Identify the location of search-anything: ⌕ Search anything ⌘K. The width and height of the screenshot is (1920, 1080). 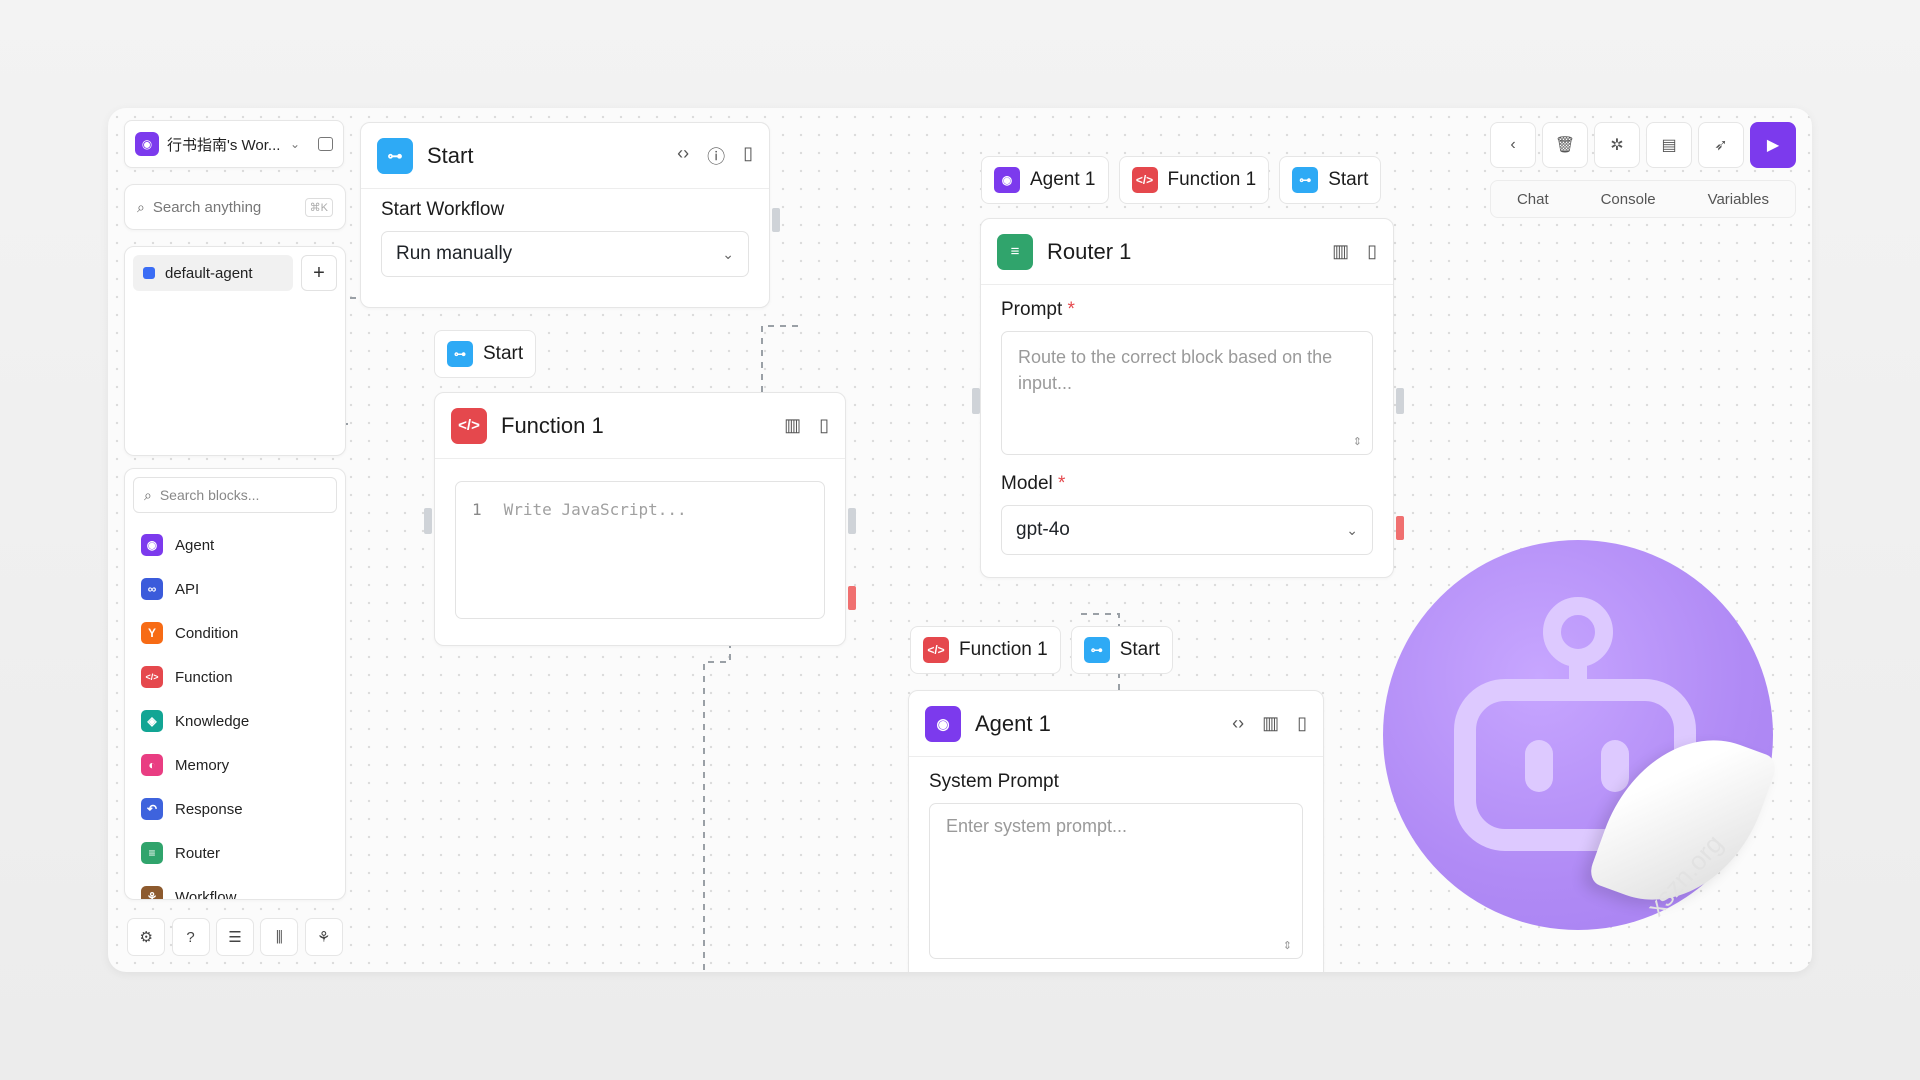
(235, 207).